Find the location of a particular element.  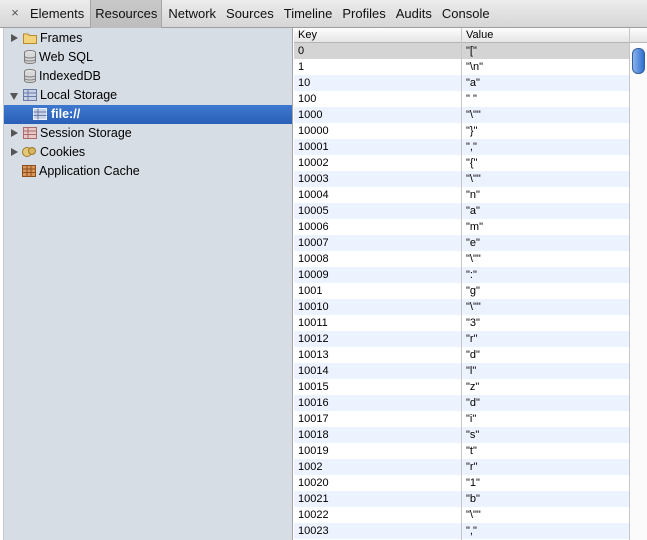

tab-audits: Audits is located at coordinates (414, 14).